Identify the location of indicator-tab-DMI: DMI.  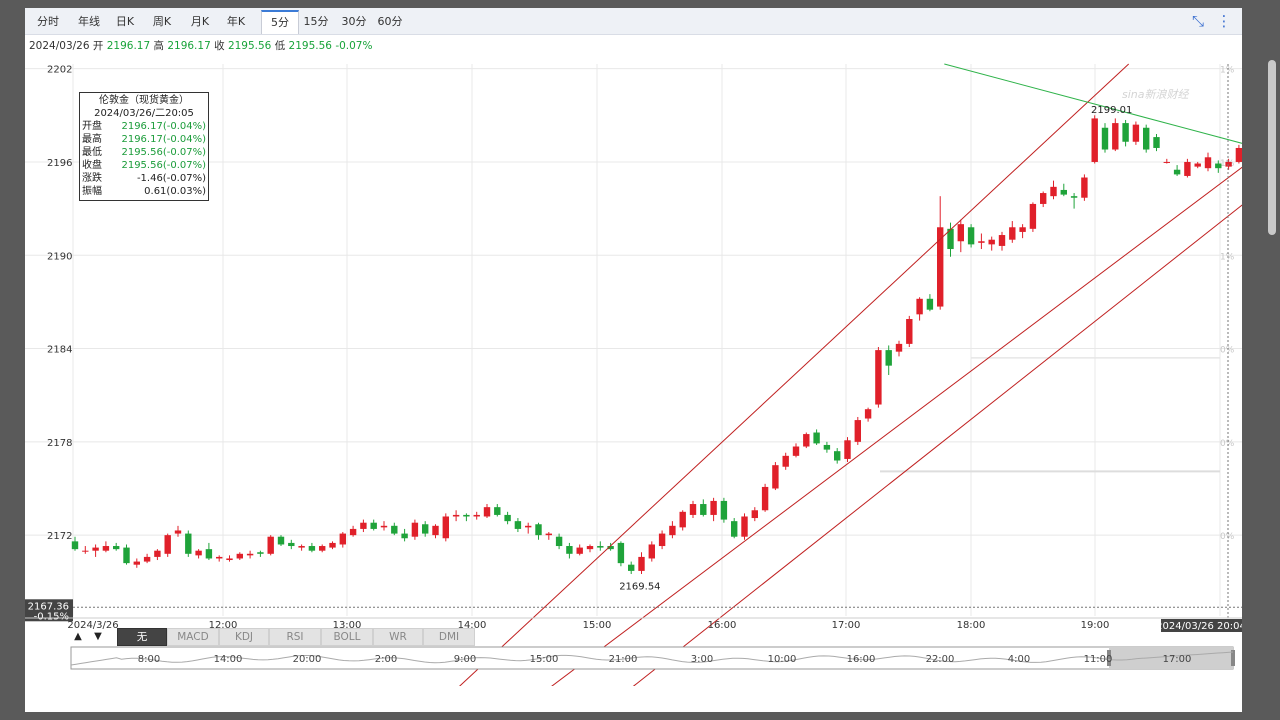
(449, 637).